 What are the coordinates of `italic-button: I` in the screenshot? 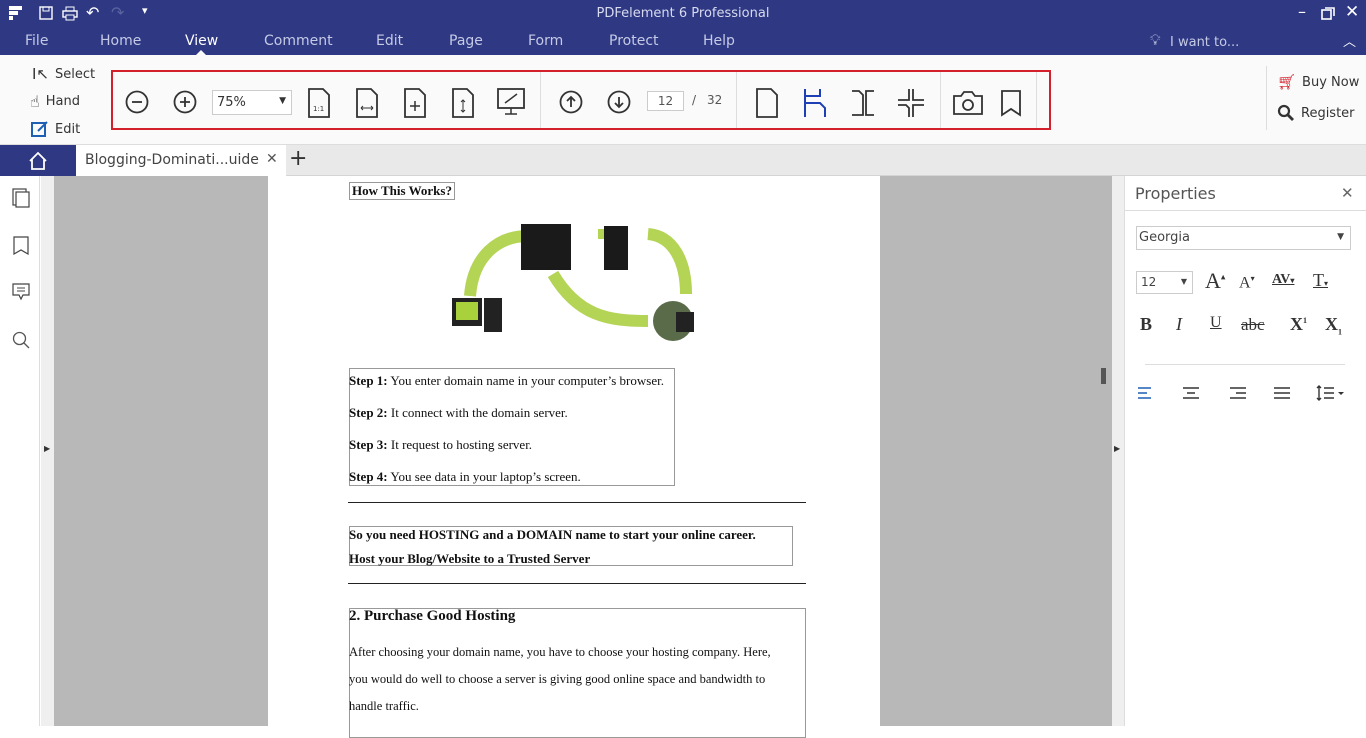 It's located at (1179, 324).